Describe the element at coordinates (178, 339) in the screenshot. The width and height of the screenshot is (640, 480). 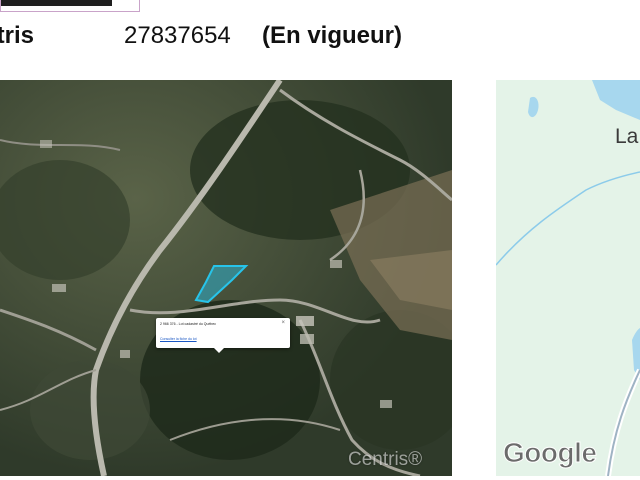
I see `popup-link: Consulter la fiche du lot` at that location.